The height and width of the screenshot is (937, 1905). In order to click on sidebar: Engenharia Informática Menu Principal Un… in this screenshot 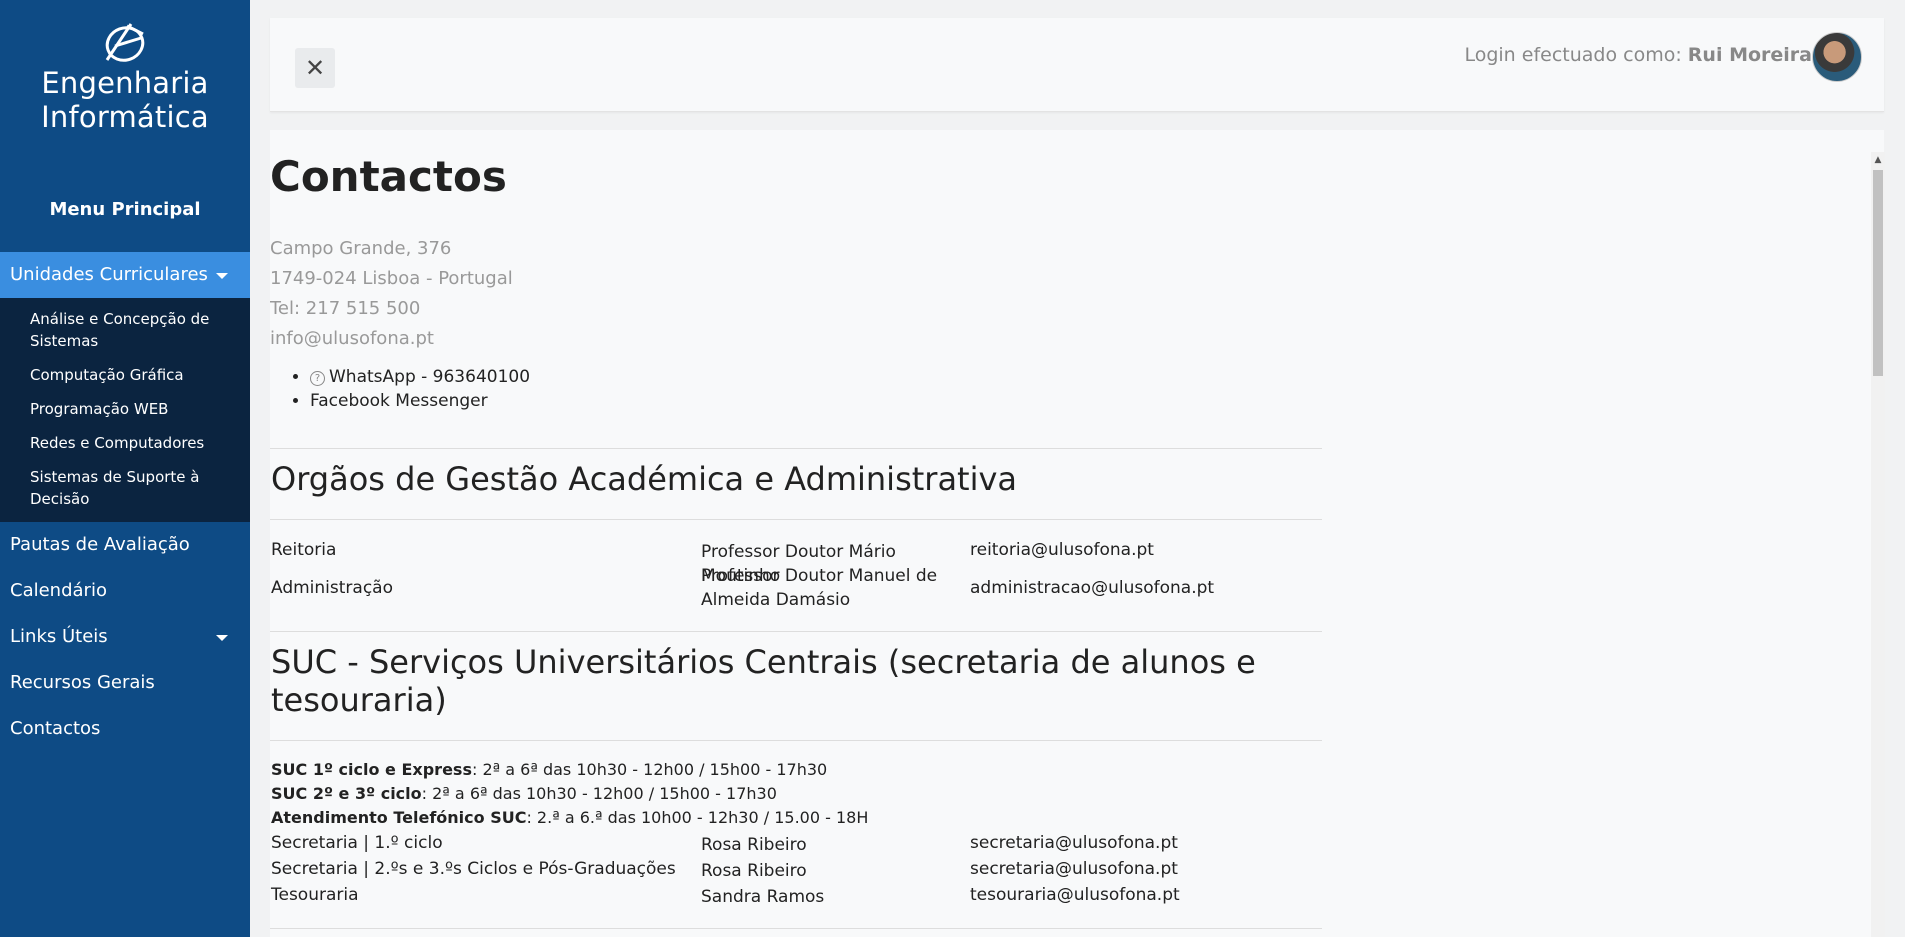, I will do `click(125, 468)`.